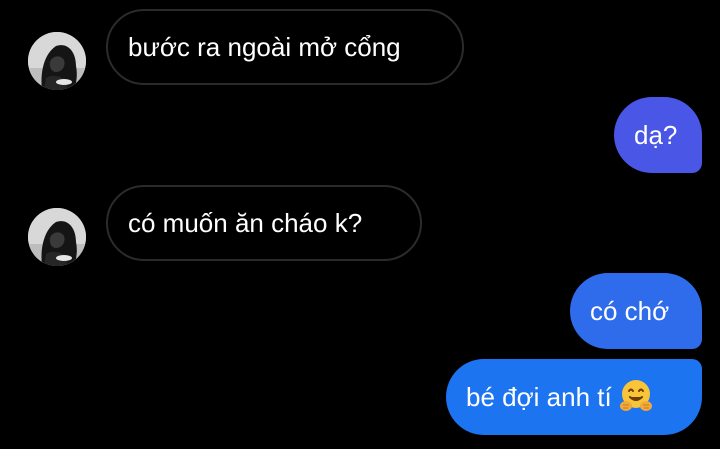 This screenshot has height=449, width=720. I want to click on message-text: dạ?, so click(656, 135).